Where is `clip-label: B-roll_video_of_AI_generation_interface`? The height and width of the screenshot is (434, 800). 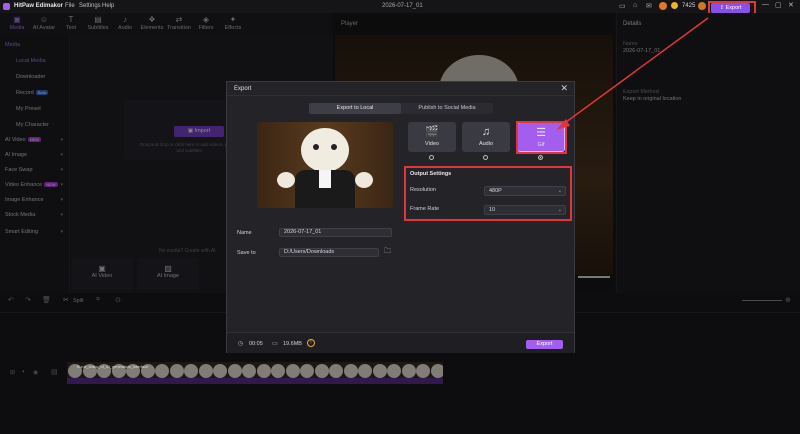
clip-label: B-roll_video_of_AI_generation_interface is located at coordinates (113, 366).